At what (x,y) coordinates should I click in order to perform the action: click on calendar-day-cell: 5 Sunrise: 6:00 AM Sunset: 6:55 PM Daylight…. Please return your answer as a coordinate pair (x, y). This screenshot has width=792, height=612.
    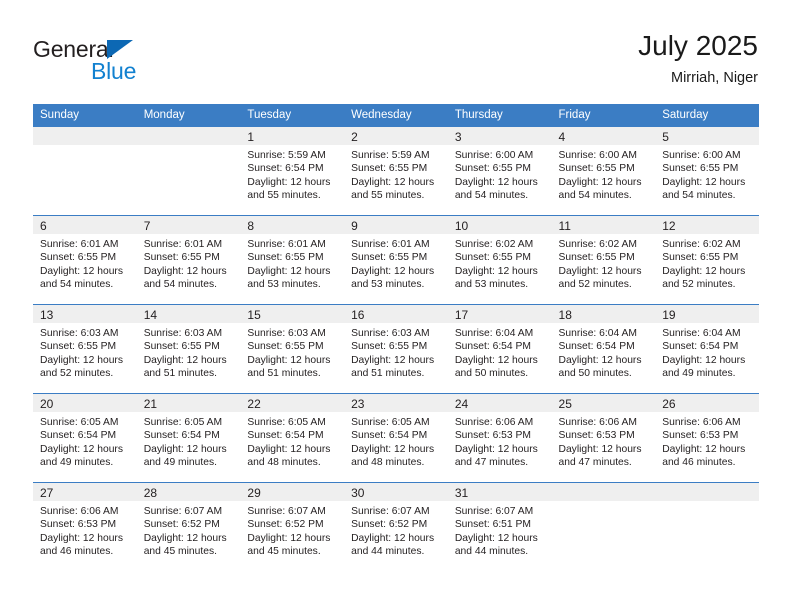
    Looking at the image, I should click on (707, 171).